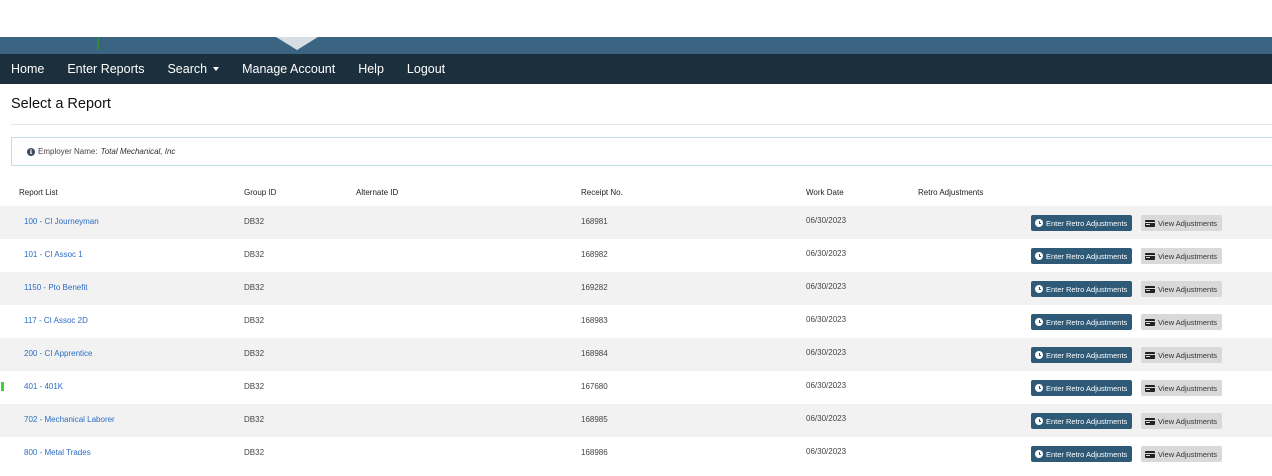 This screenshot has width=1272, height=476. Describe the element at coordinates (594, 353) in the screenshot. I see `receipt-no-cell: 168984` at that location.